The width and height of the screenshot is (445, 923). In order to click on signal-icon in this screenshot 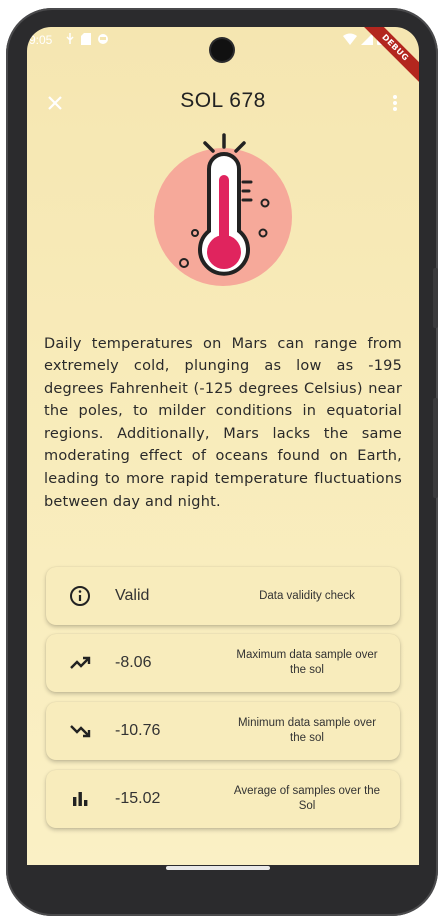, I will do `click(367, 40)`.